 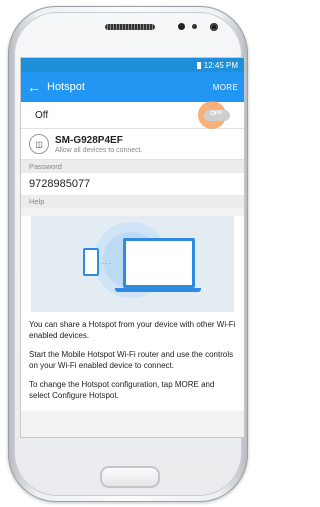 What do you see at coordinates (132, 166) in the screenshot?
I see `password-header: Password` at bounding box center [132, 166].